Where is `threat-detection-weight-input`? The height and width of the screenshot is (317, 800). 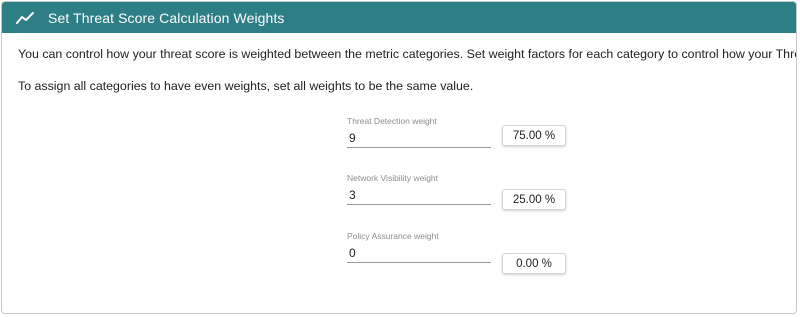 threat-detection-weight-input is located at coordinates (419, 139).